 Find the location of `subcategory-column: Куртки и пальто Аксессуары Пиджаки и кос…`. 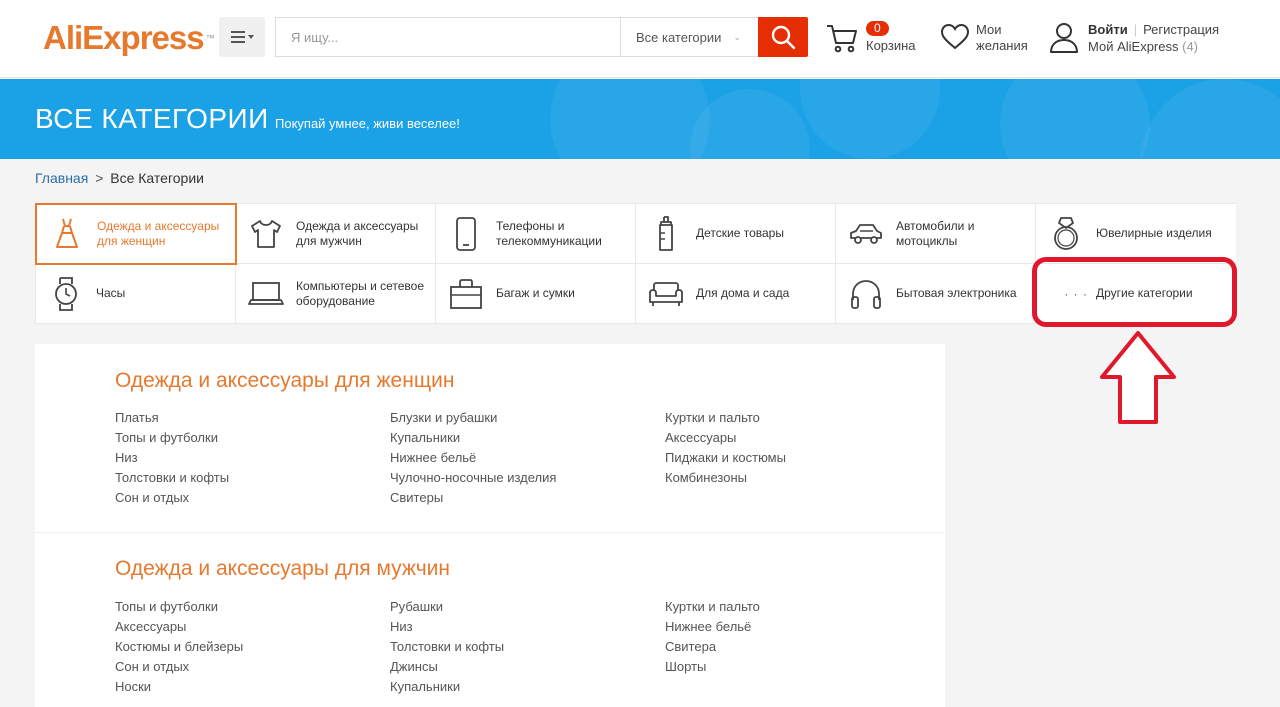

subcategory-column: Куртки и пальто Аксессуары Пиджаки и кос… is located at coordinates (725, 448).